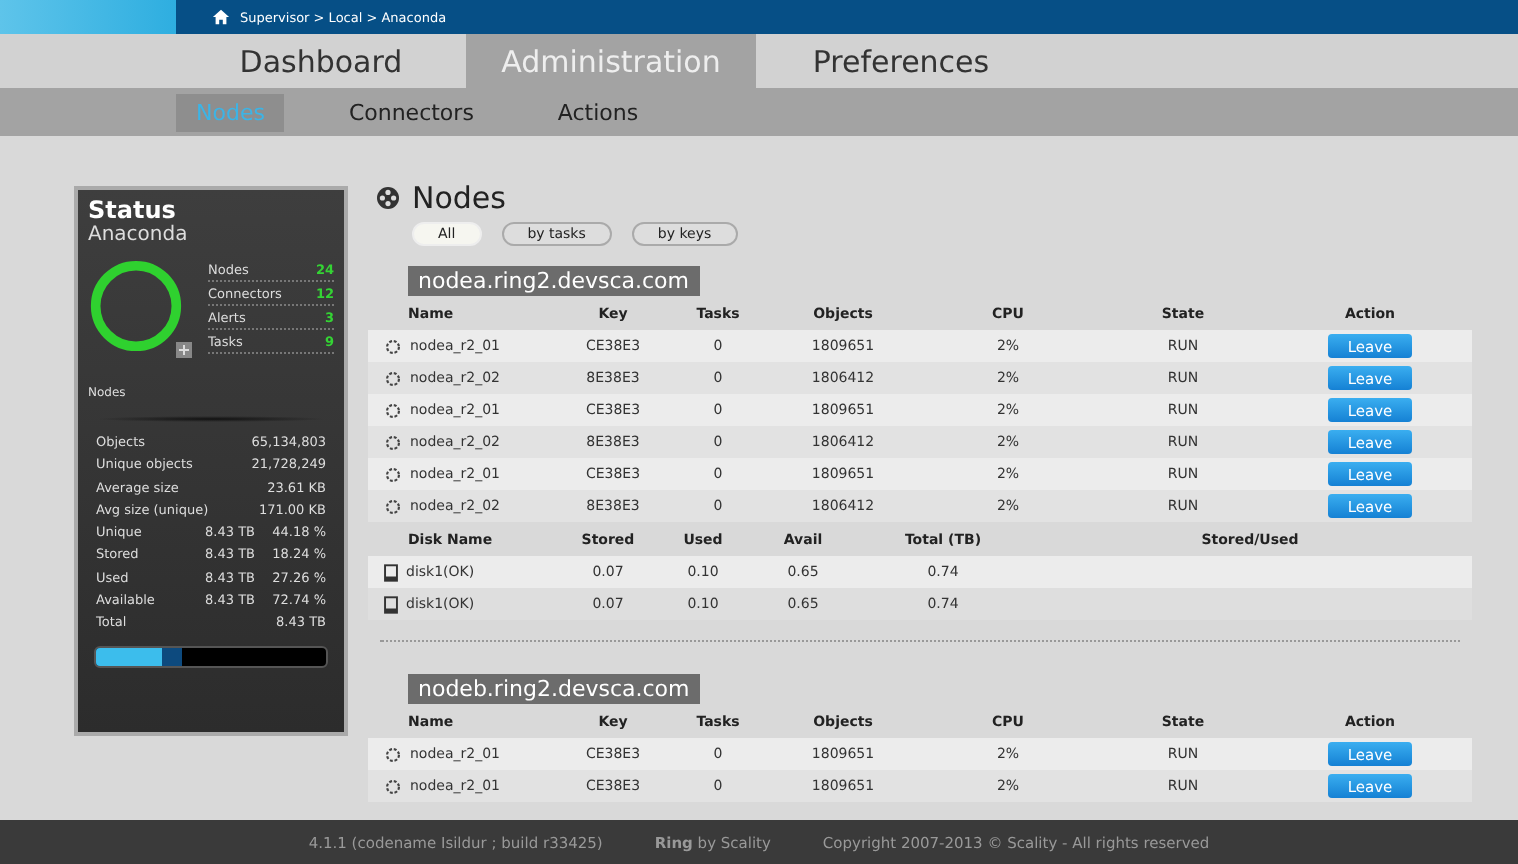  Describe the element at coordinates (184, 350) in the screenshot. I see `plus-icon` at that location.